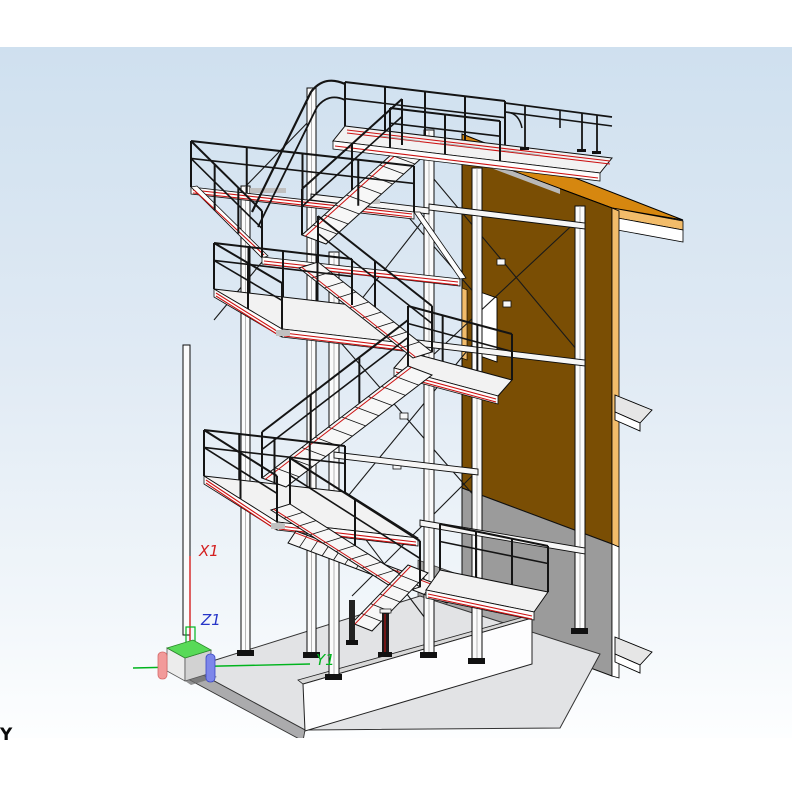 The image size is (792, 792). I want to click on view-name-label: Y, so click(6, 735).